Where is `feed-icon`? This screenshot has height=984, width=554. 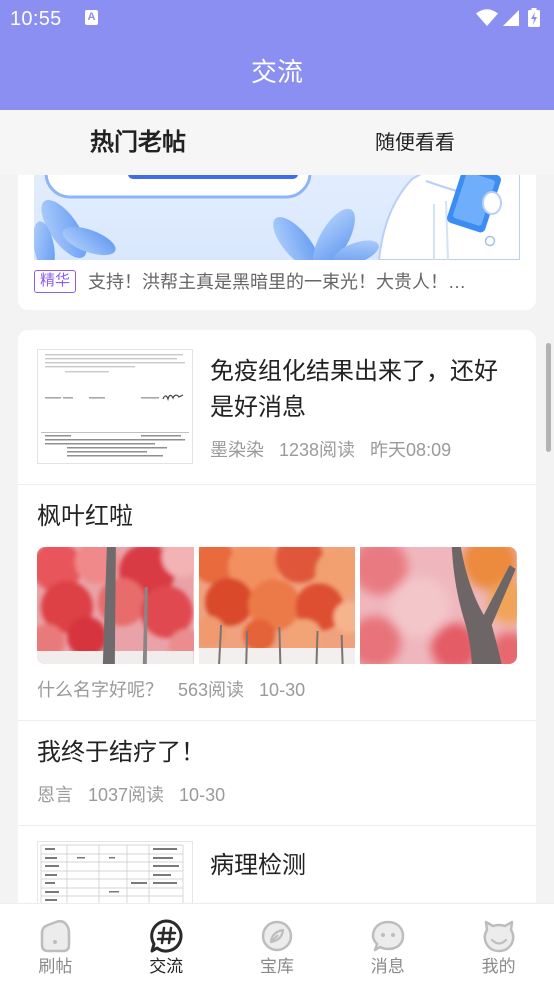 feed-icon is located at coordinates (55, 936).